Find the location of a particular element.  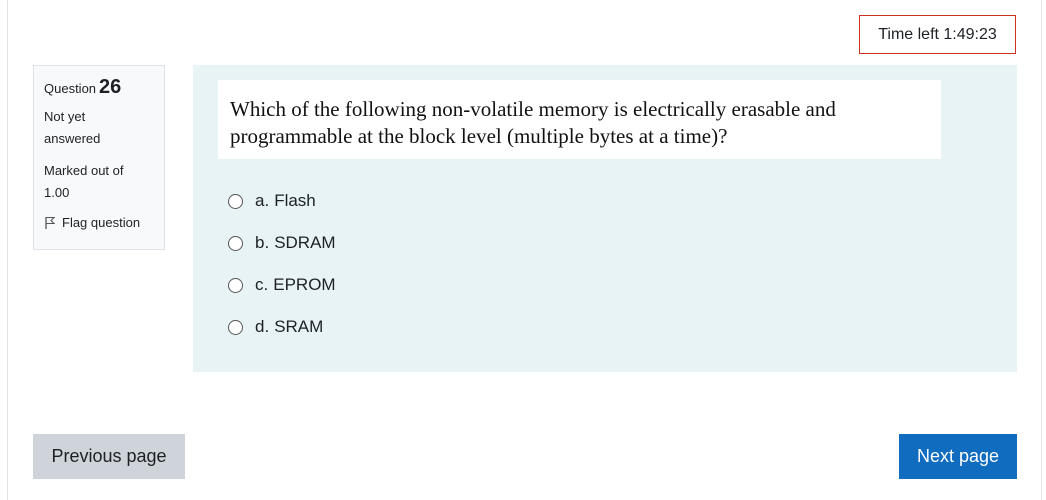

timer-label: Time left 1:49:23 is located at coordinates (937, 34).